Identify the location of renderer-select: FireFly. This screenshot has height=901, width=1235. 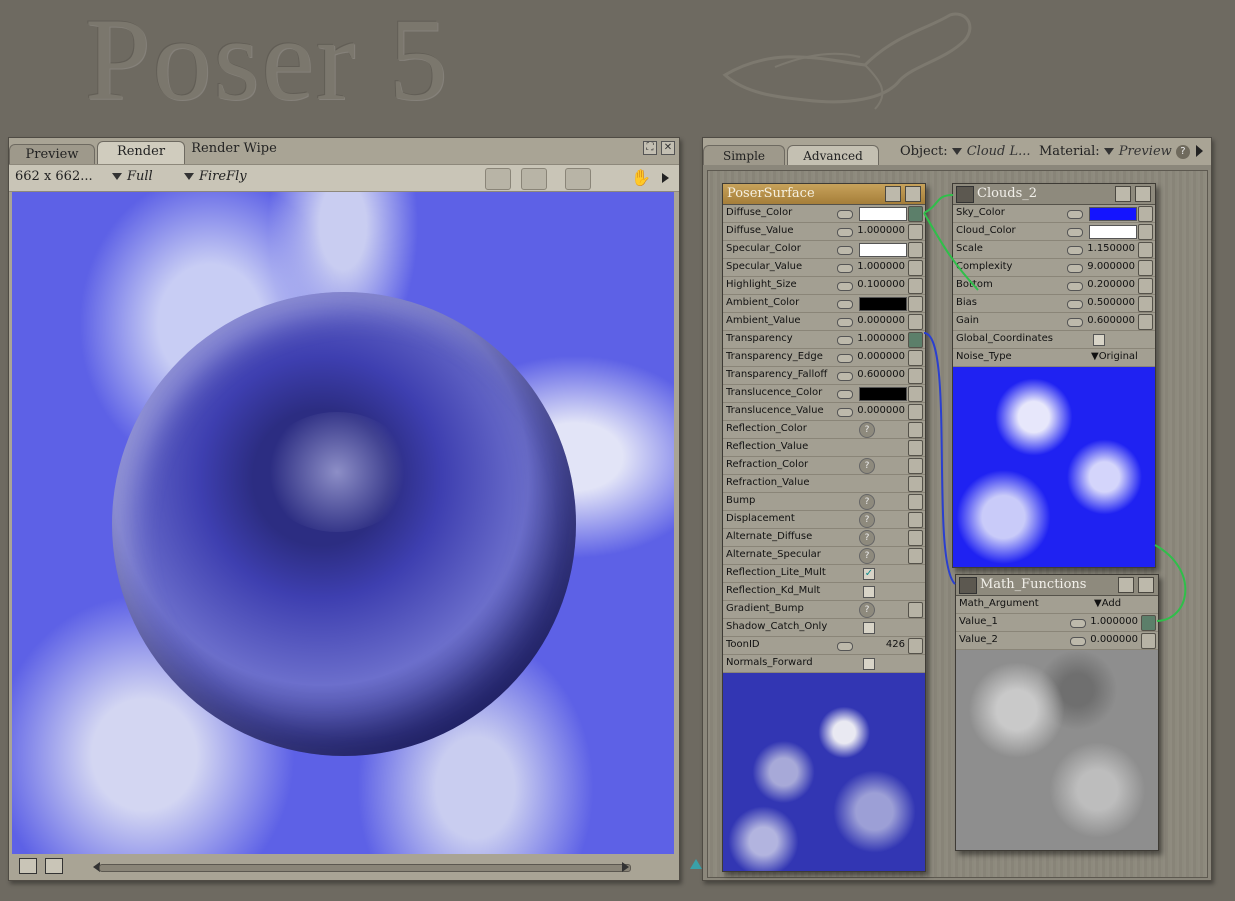
(215, 176).